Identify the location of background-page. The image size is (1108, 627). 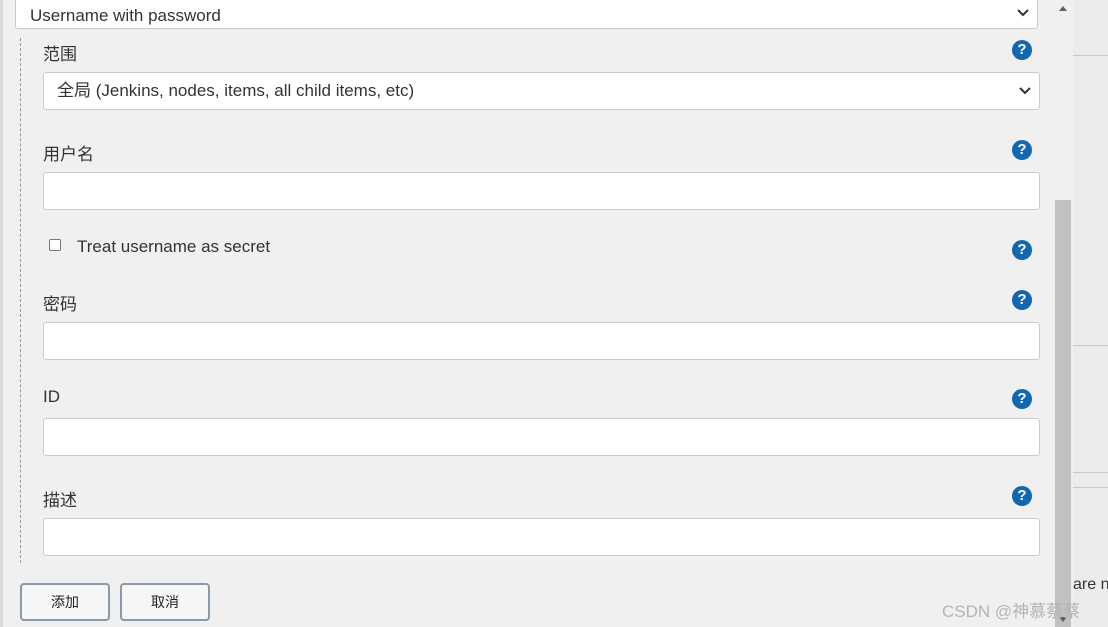
(1090, 313).